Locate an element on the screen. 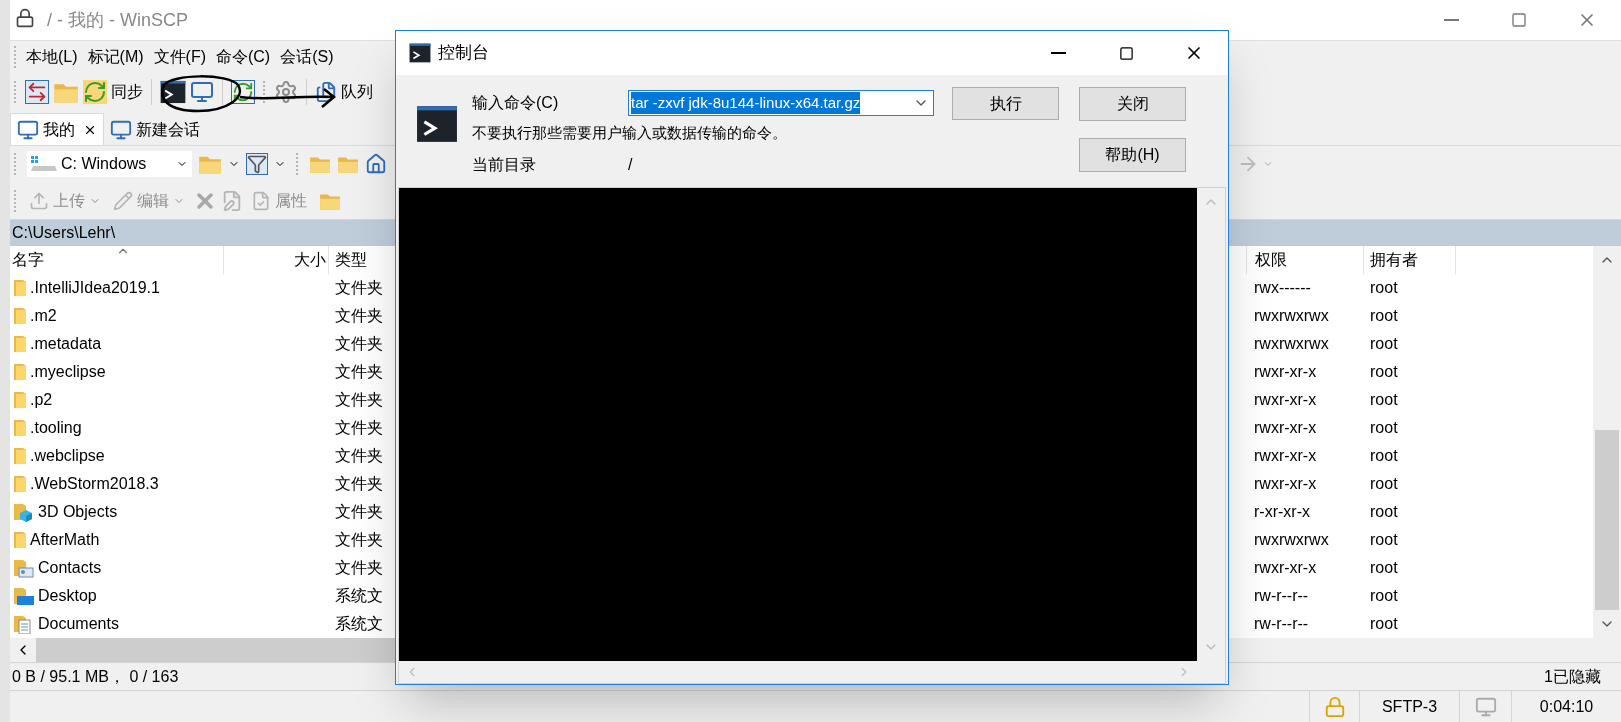 The image size is (1621, 722). caret-icon is located at coordinates (1268, 164).